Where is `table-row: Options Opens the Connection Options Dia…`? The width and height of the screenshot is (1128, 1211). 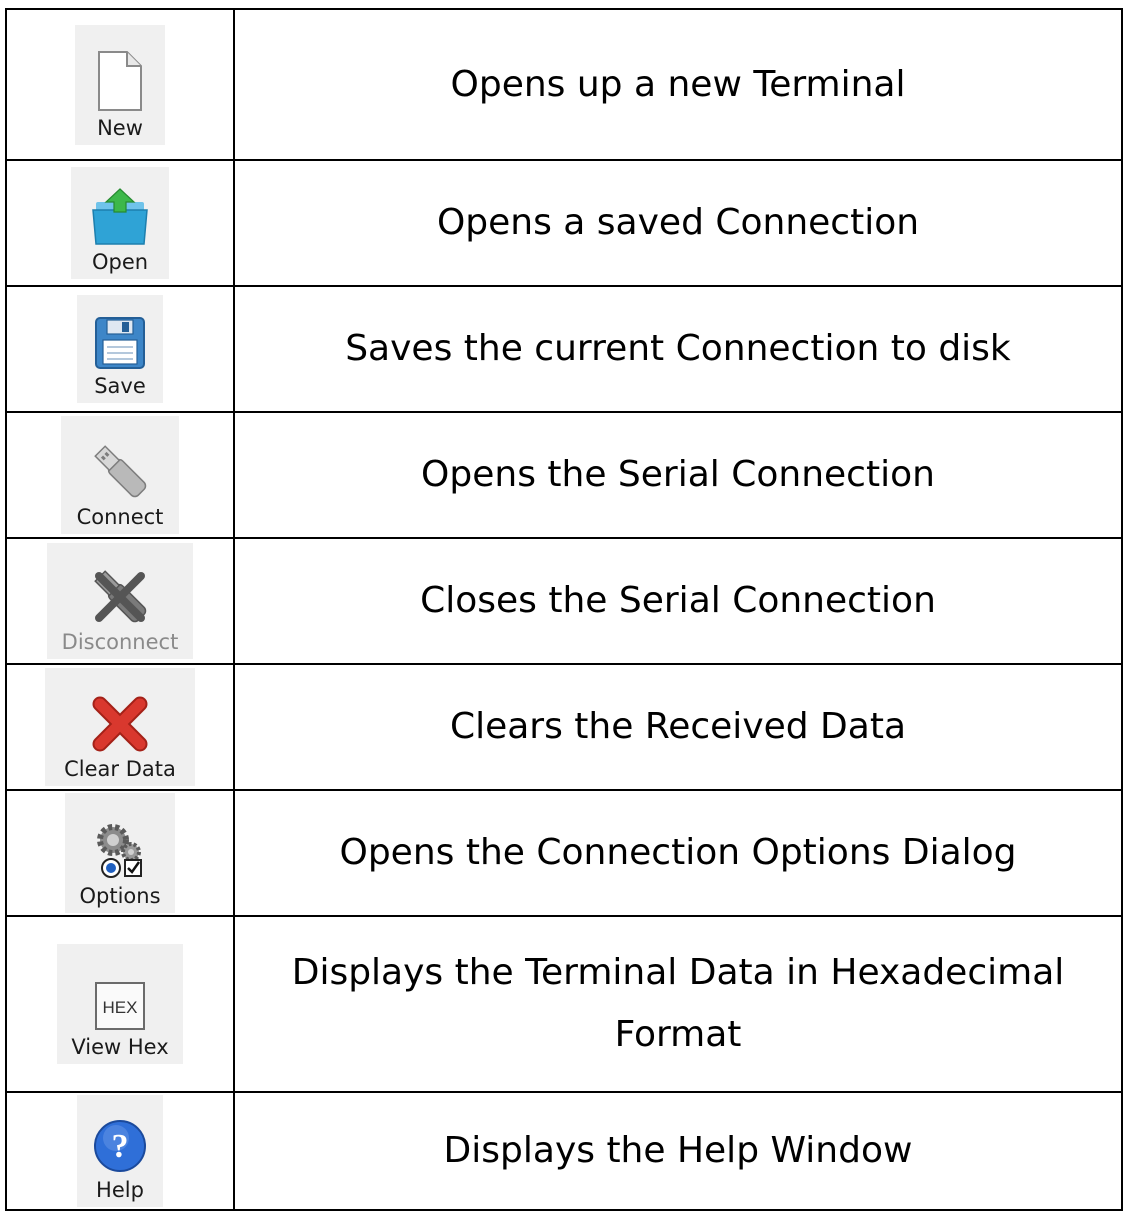 table-row: Options Opens the Connection Options Dia… is located at coordinates (564, 853).